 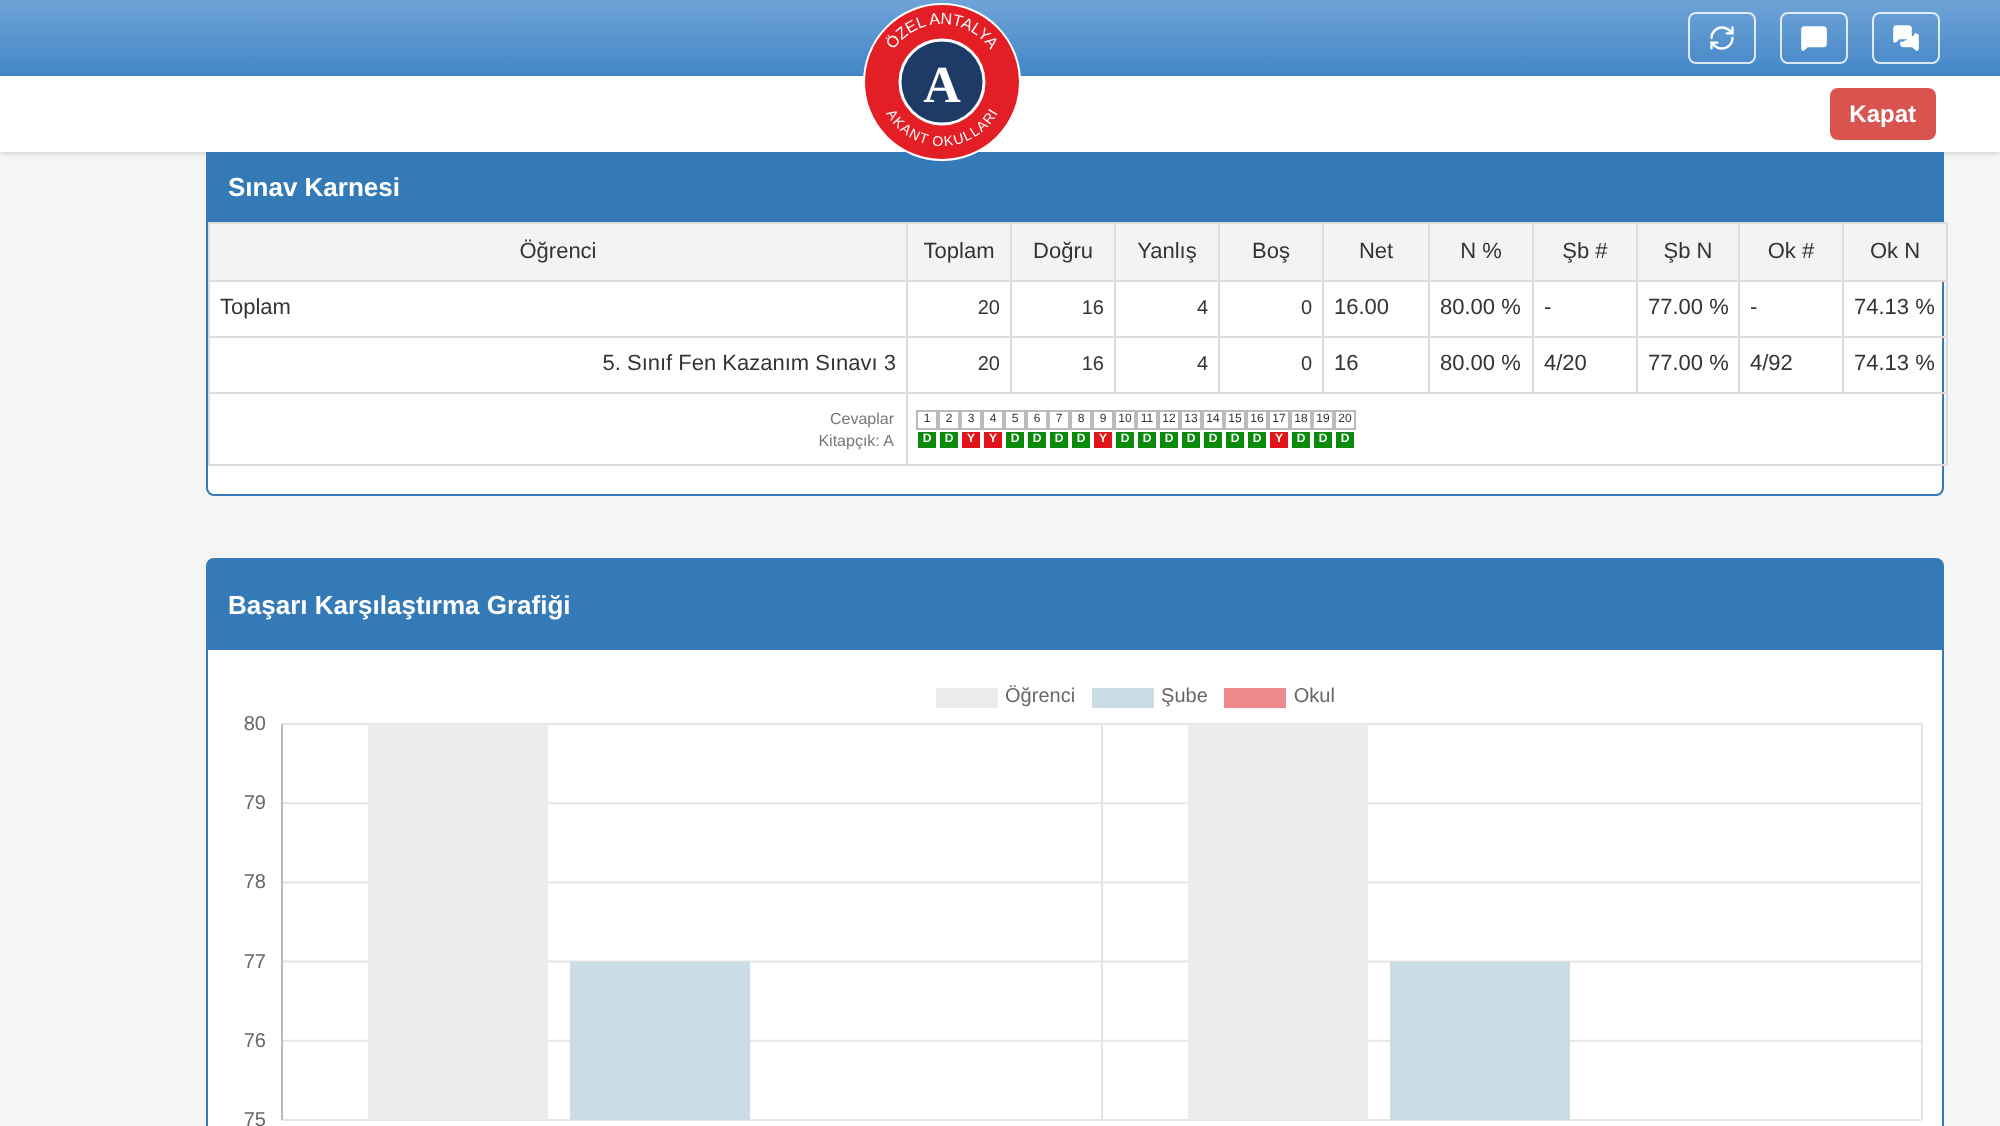 I want to click on column-header: Ok N, so click(x=1895, y=252).